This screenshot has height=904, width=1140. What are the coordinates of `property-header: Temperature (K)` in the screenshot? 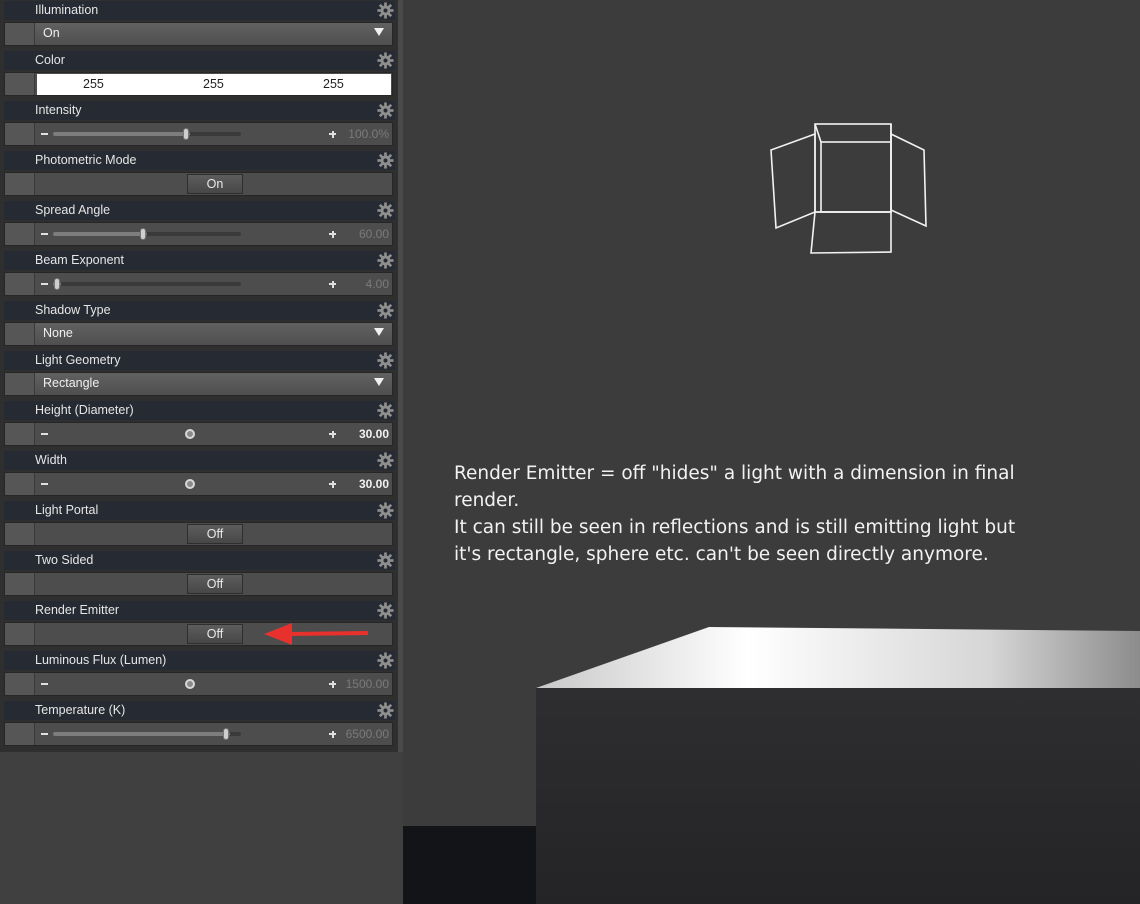 It's located at (199, 710).